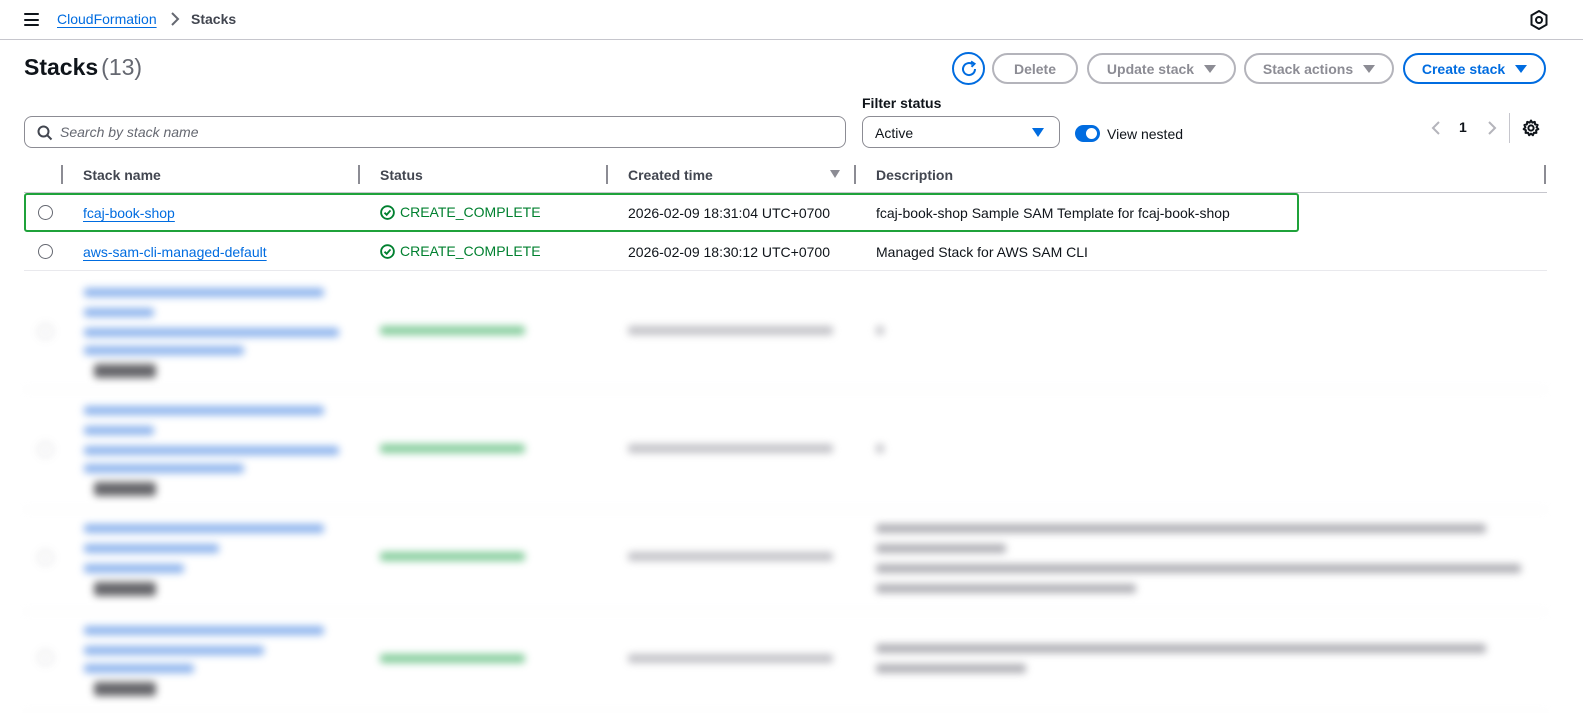 This screenshot has height=713, width=1583. I want to click on delete-button: Delete, so click(1035, 68).